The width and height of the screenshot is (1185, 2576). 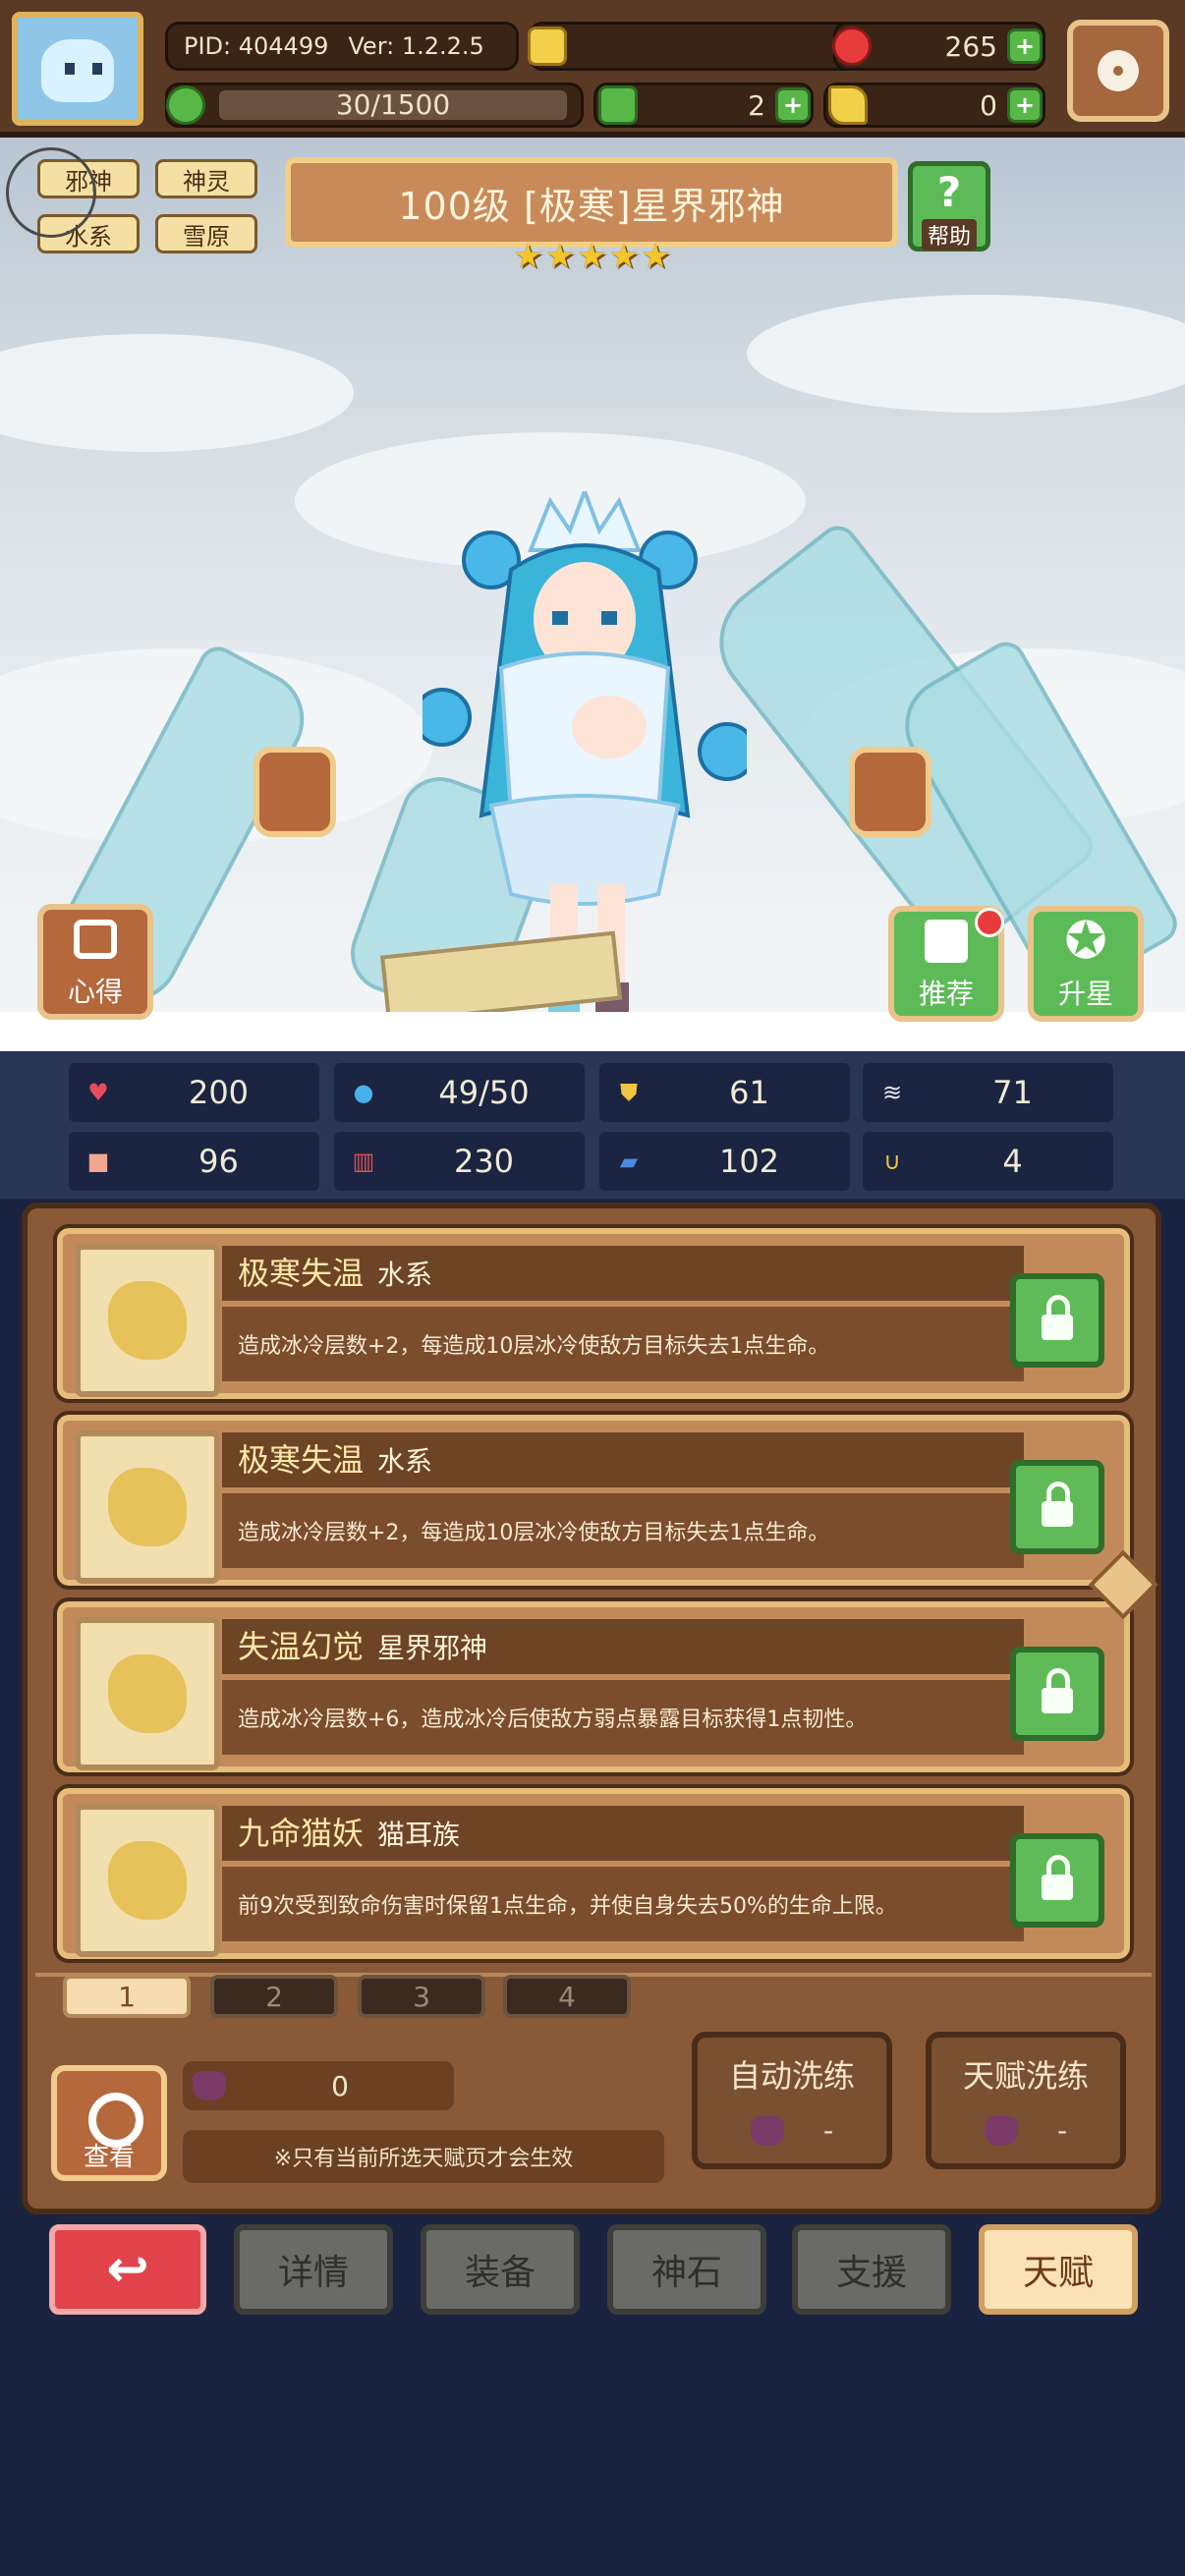 What do you see at coordinates (148, 1693) in the screenshot?
I see `star-icon` at bounding box center [148, 1693].